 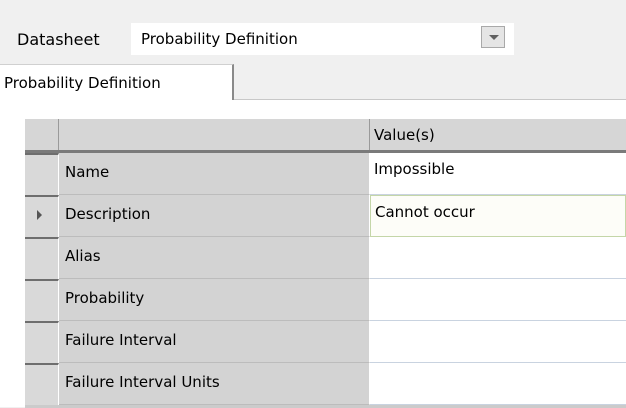 What do you see at coordinates (214, 134) in the screenshot?
I see `header-name-column` at bounding box center [214, 134].